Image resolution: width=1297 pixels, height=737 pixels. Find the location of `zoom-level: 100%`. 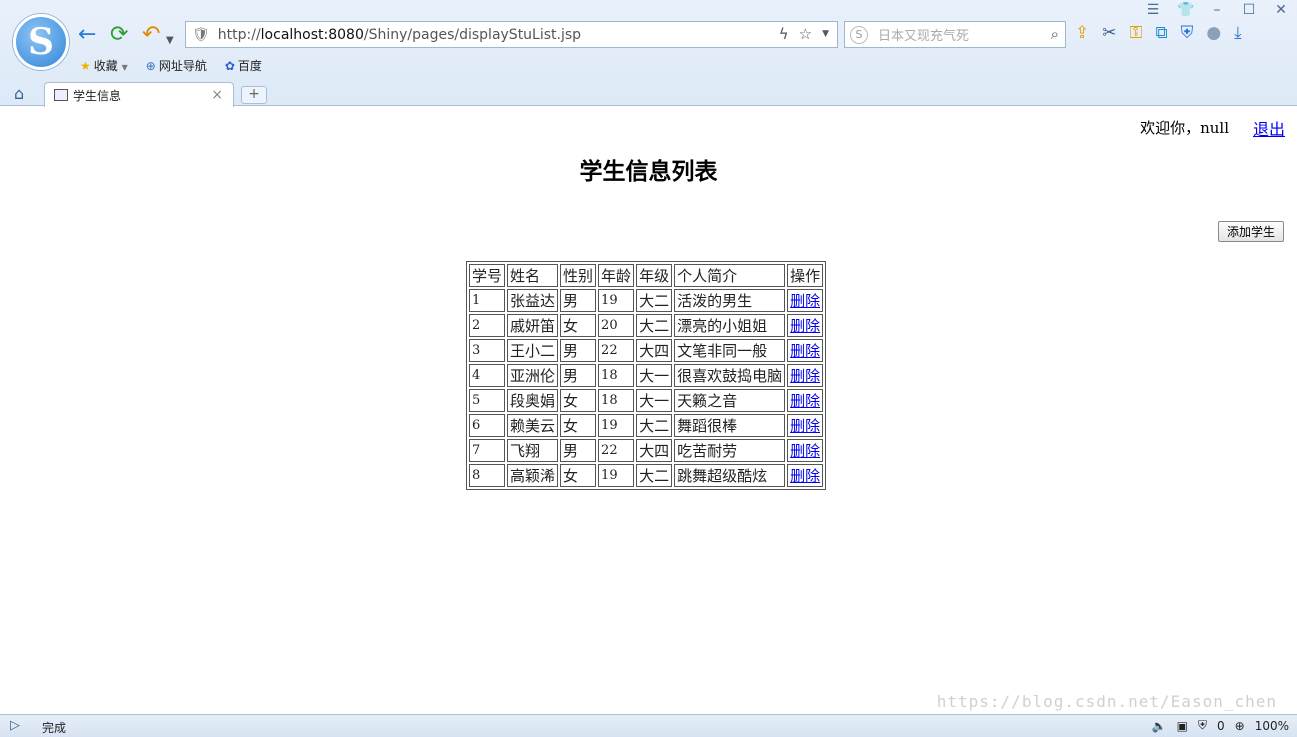

zoom-level: 100% is located at coordinates (1272, 726).